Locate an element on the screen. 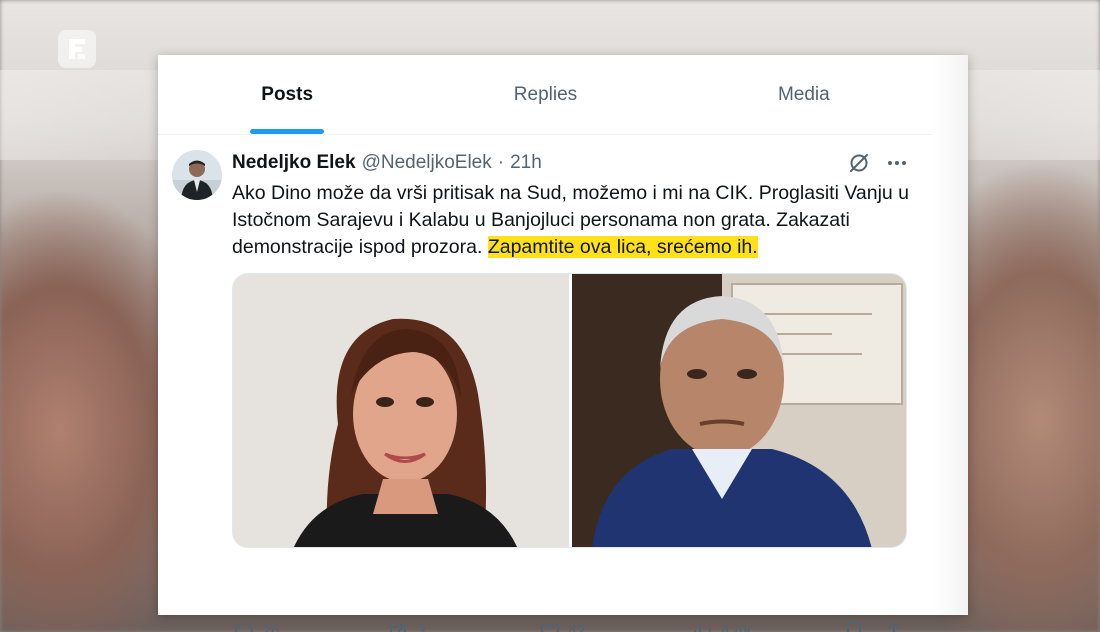 This screenshot has width=1100, height=632. profile-tabs: Posts Replies Media is located at coordinates (545, 95).